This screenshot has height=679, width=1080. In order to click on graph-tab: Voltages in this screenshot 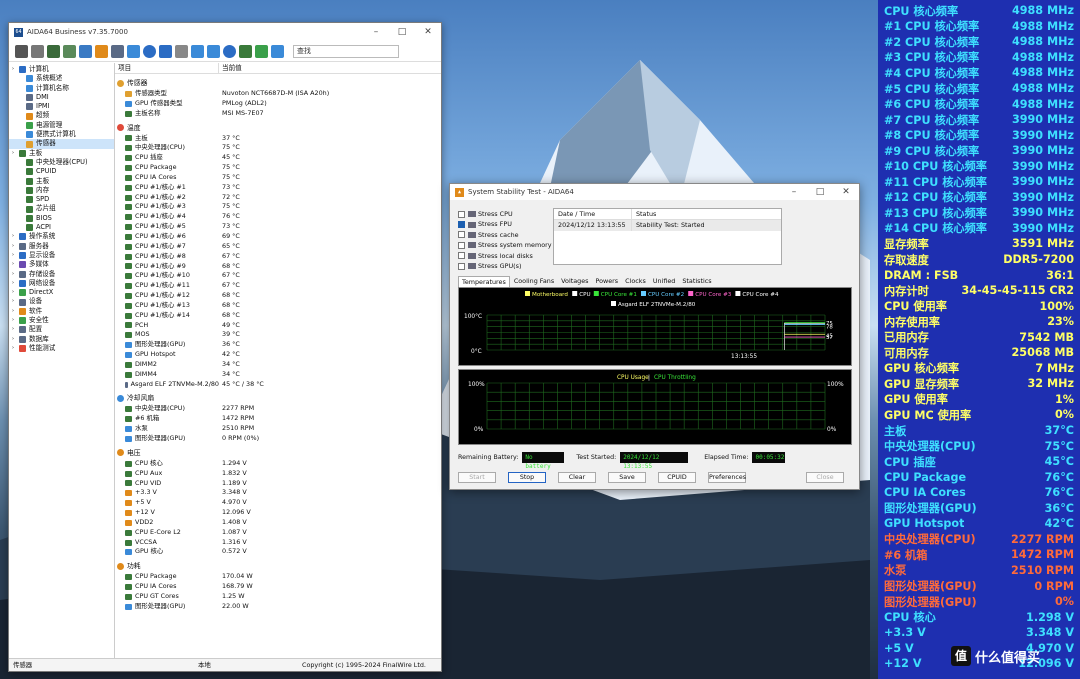, I will do `click(574, 281)`.